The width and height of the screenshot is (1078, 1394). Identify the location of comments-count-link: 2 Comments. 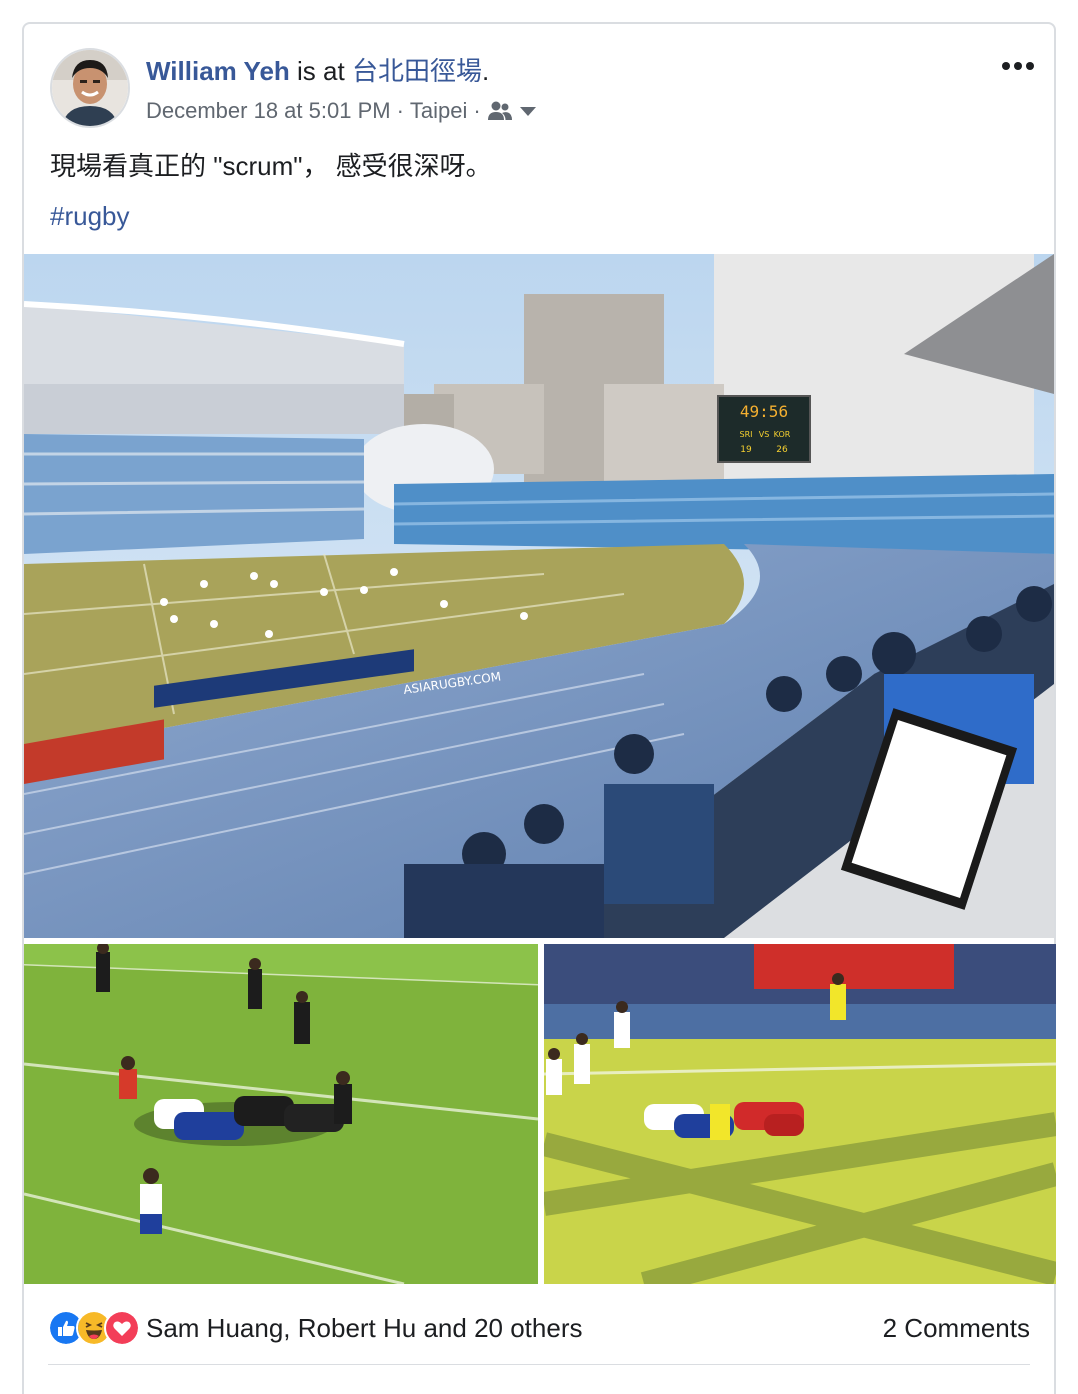
(956, 1328).